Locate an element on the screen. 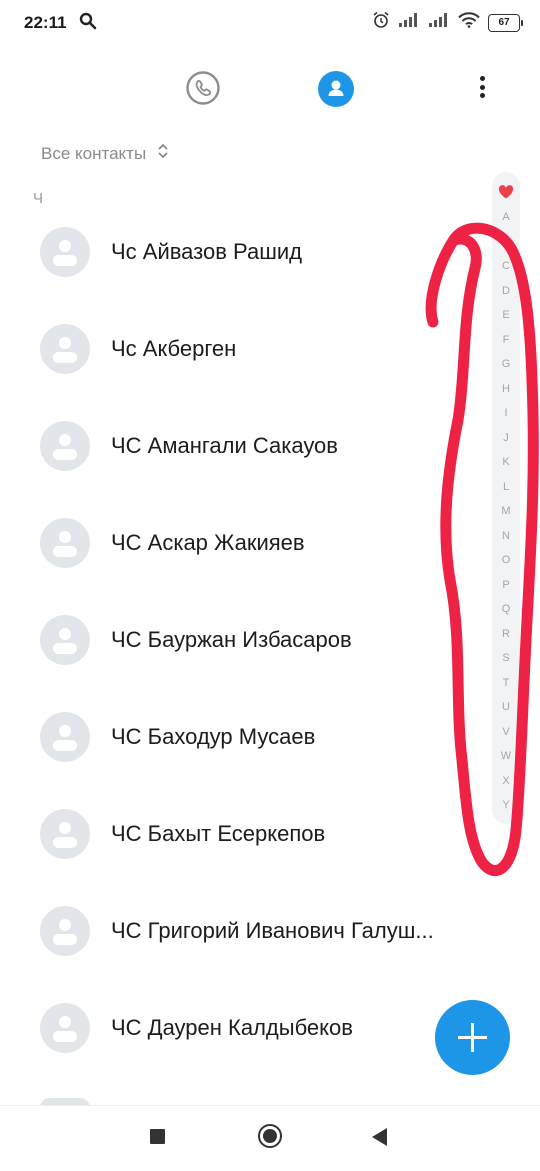 This screenshot has width=540, height=1171. heart-icon is located at coordinates (506, 194).